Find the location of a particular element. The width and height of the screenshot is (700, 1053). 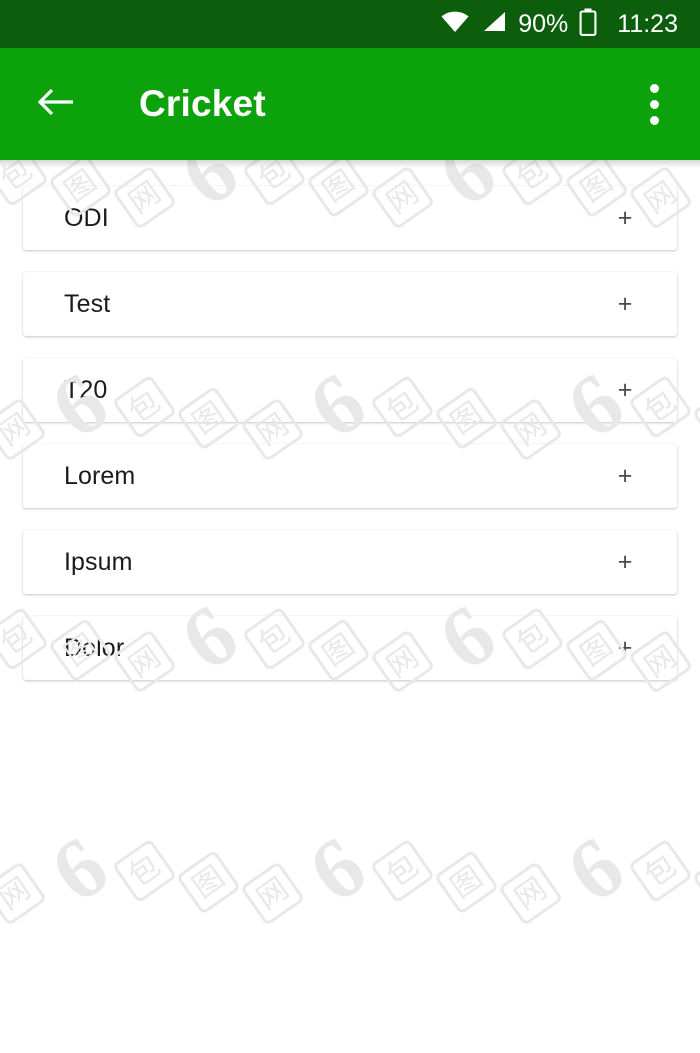

list-item: Dolor + is located at coordinates (350, 648).